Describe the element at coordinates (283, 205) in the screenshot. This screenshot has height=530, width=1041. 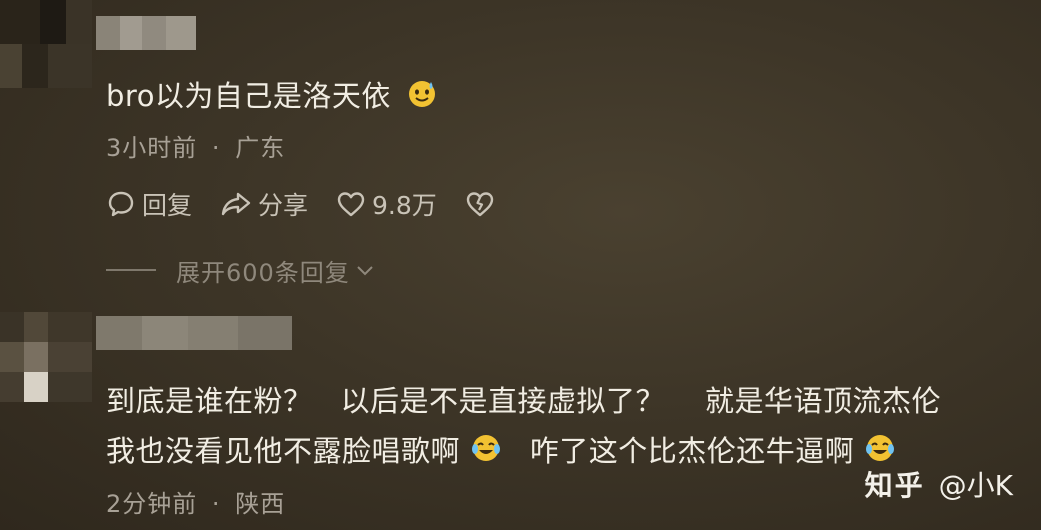
I see `share-label: 分享` at that location.